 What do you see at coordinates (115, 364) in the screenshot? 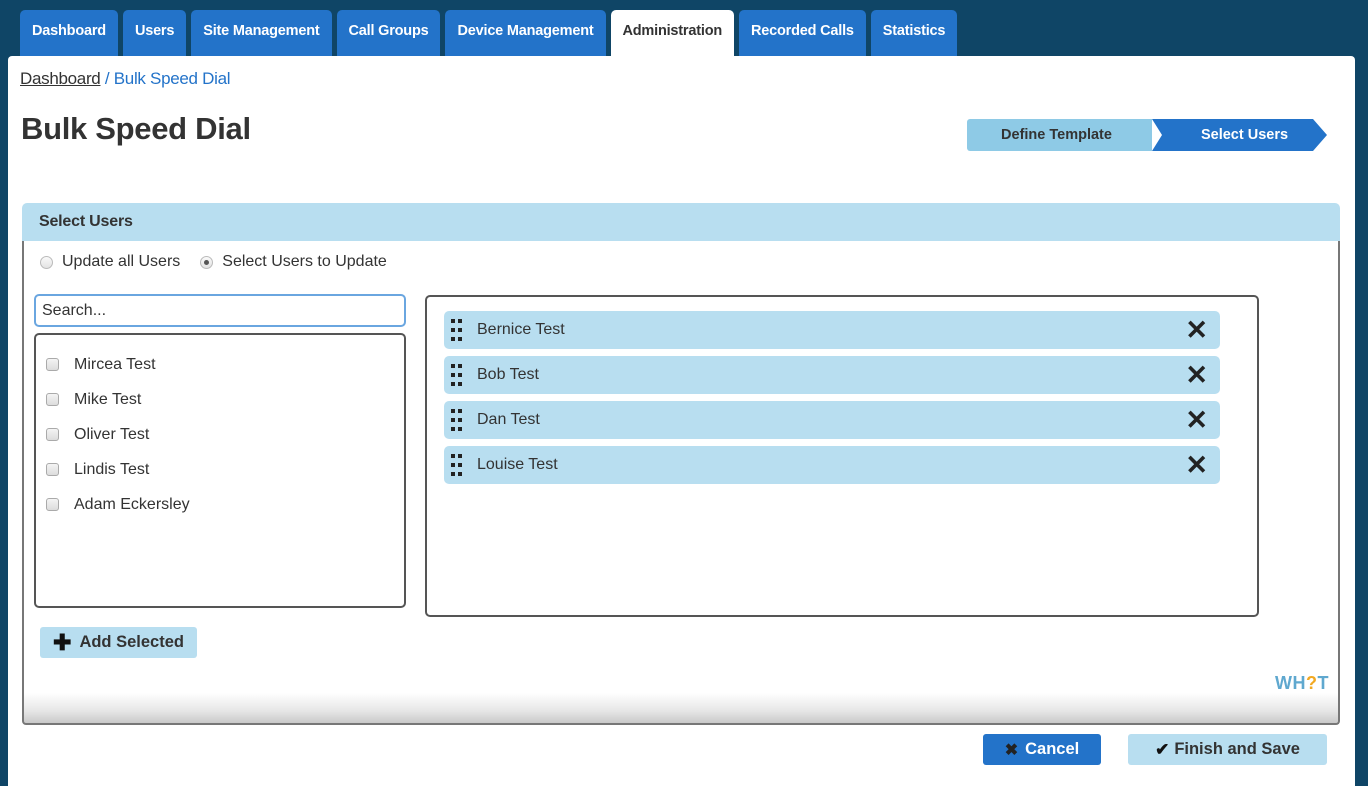
I see `user-name: Mircea Test` at bounding box center [115, 364].